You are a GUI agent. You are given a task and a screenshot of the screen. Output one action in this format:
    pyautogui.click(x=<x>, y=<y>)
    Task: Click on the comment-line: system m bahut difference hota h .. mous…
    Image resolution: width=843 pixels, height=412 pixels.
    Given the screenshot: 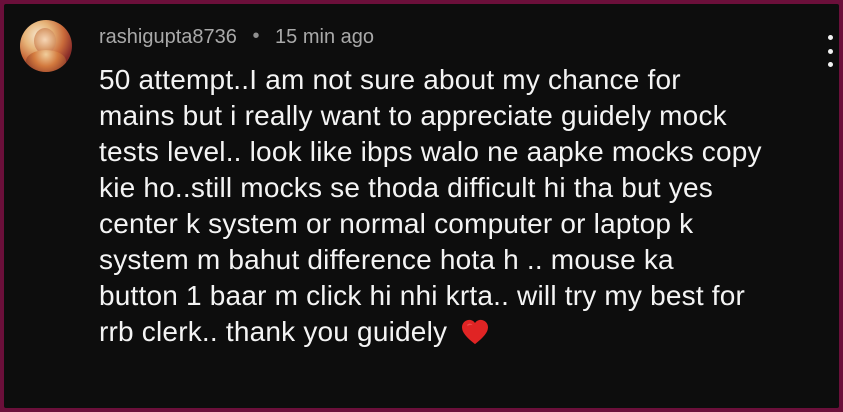 What is the action you would take?
    pyautogui.click(x=386, y=259)
    